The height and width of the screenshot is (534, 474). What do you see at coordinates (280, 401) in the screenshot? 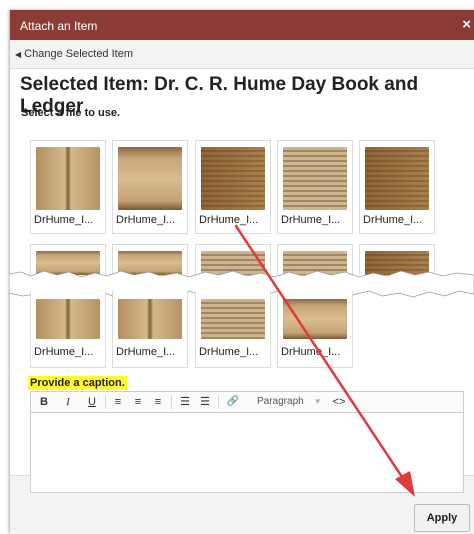
I see `paragraph-format-label: Paragraph` at bounding box center [280, 401].